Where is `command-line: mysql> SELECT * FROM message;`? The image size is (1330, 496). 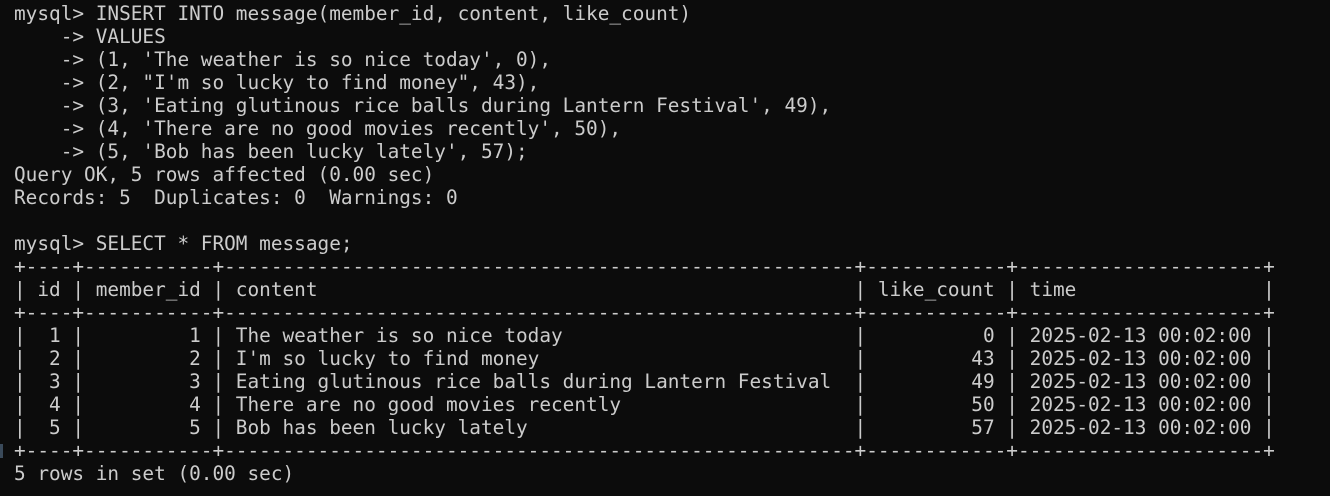
command-line: mysql> SELECT * FROM message; is located at coordinates (183, 243).